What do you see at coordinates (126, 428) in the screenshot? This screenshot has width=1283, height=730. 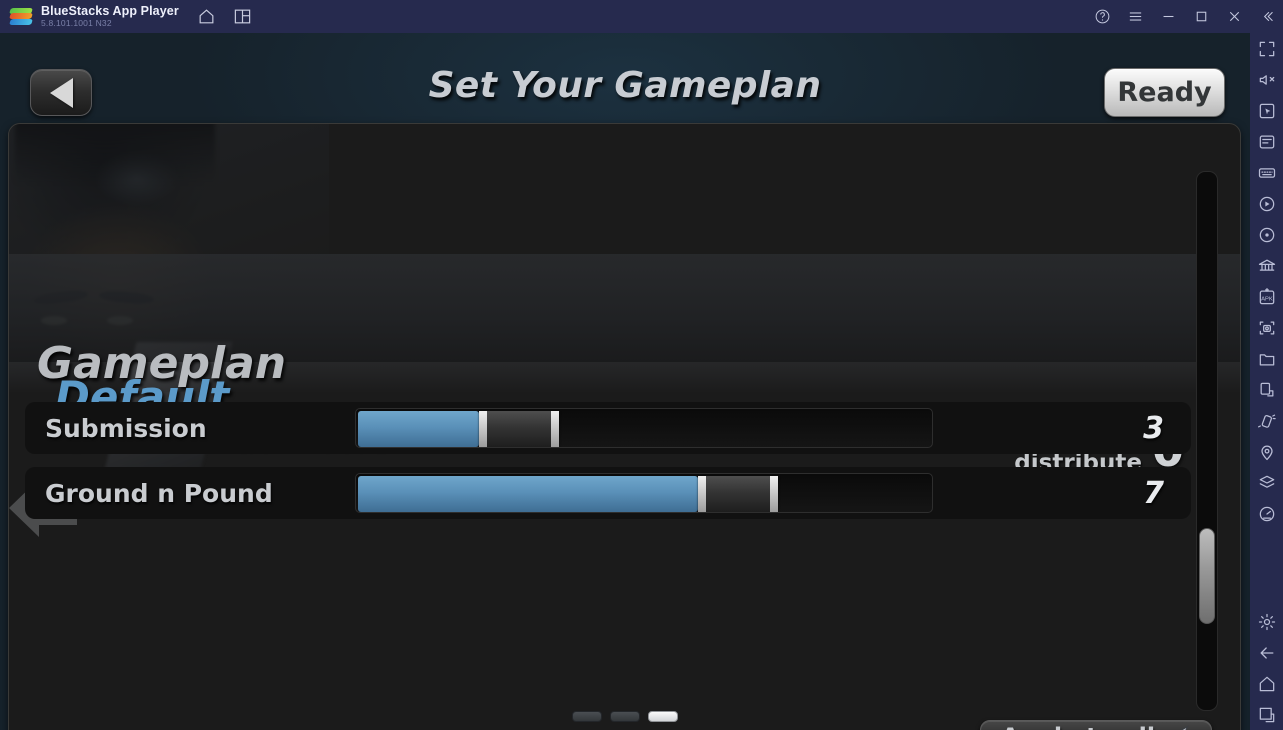 I see `attribute-label: Submission` at bounding box center [126, 428].